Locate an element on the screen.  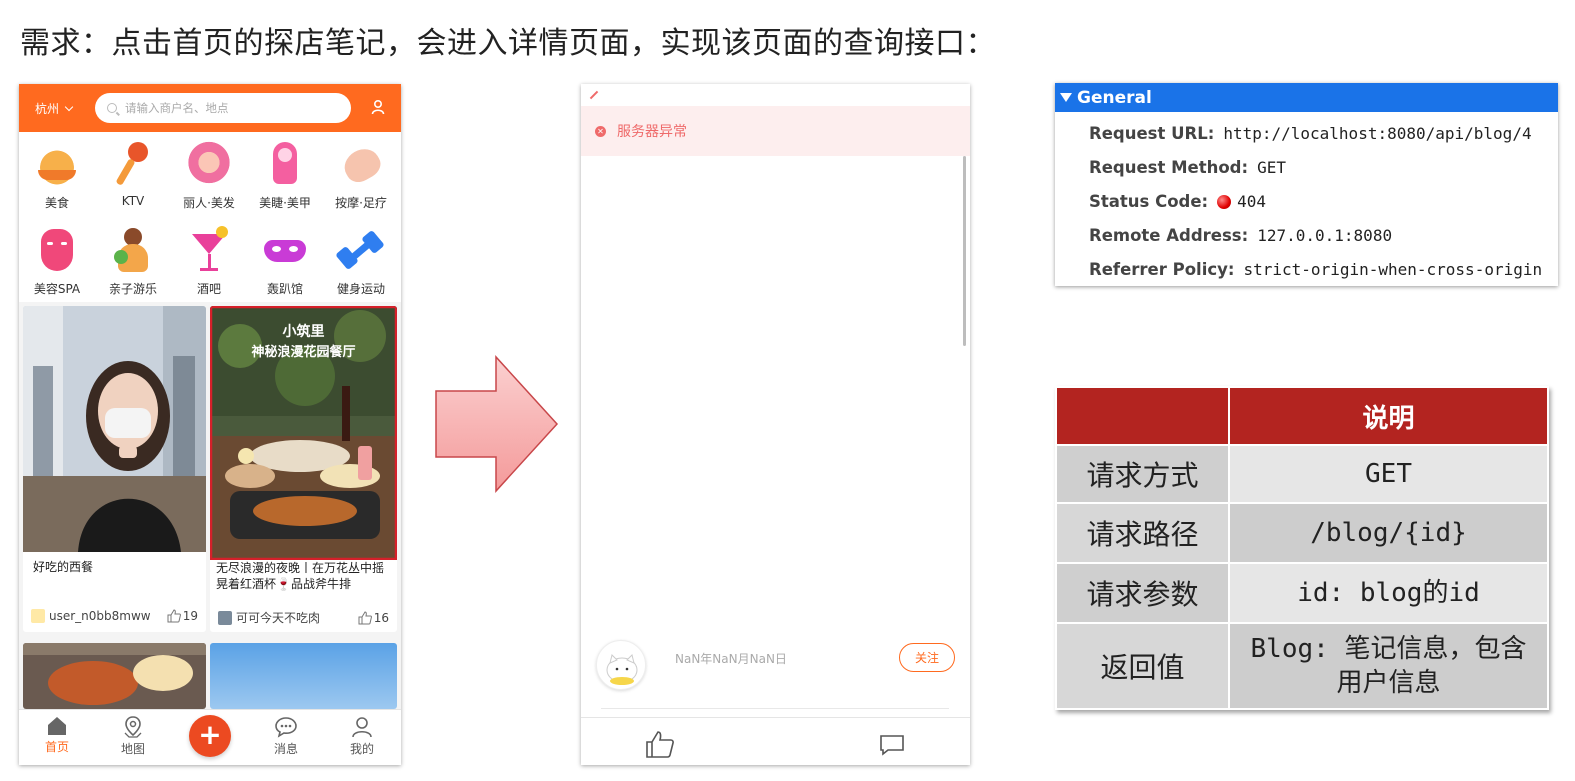
row-value: Blog: 笔记信息，包含用户信息 is located at coordinates (1388, 666).